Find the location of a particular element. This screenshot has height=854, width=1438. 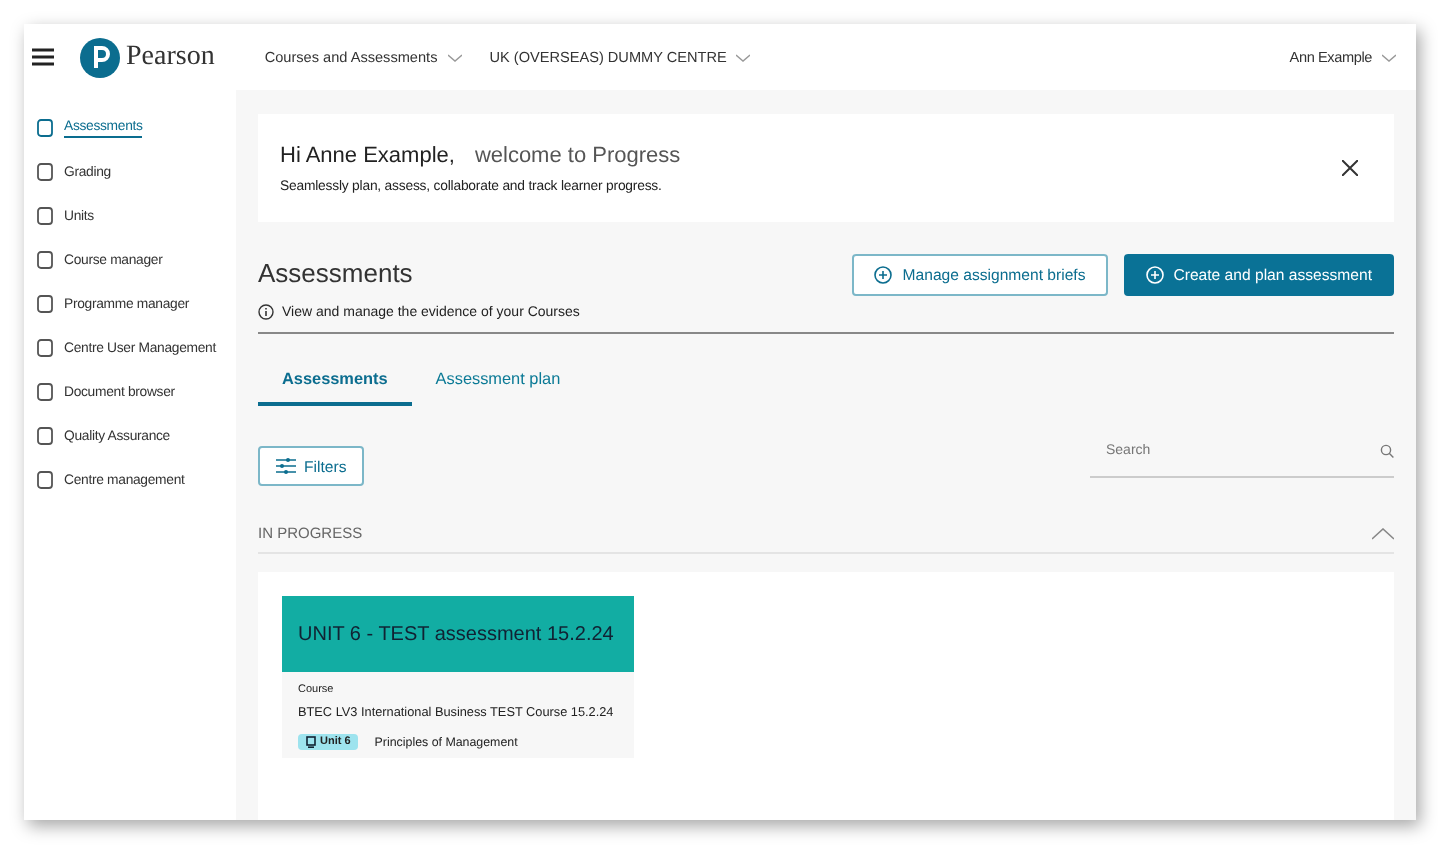

logo-icon is located at coordinates (100, 57).